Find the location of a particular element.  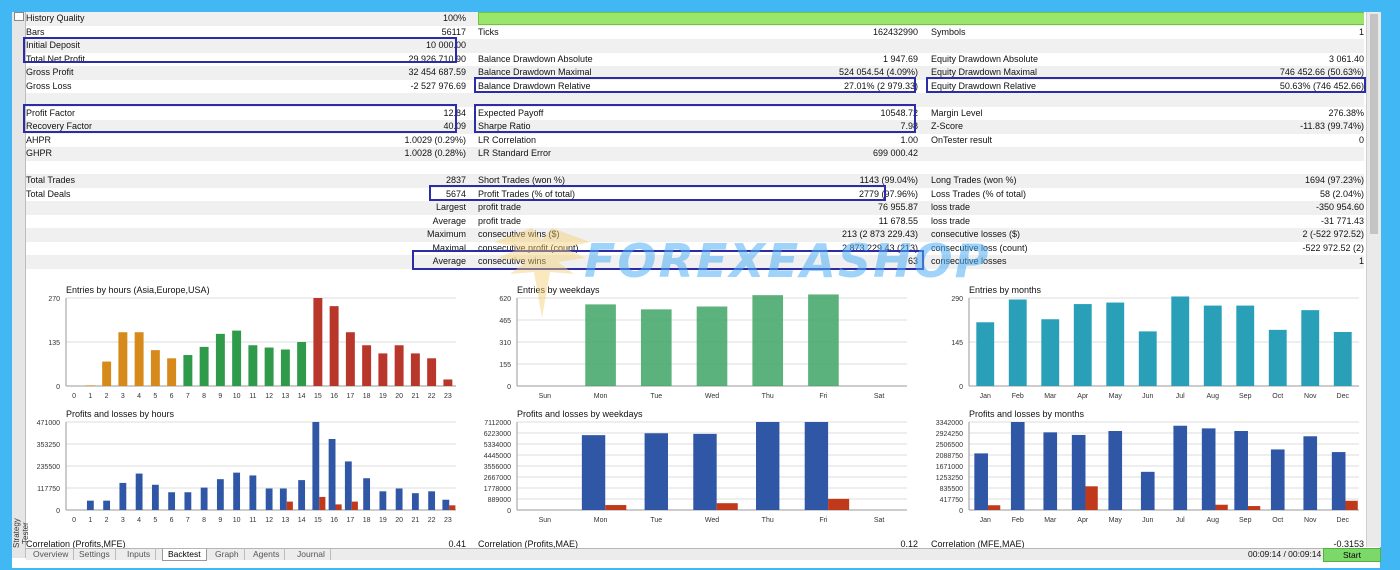

collapse-icon is located at coordinates (19, 16).